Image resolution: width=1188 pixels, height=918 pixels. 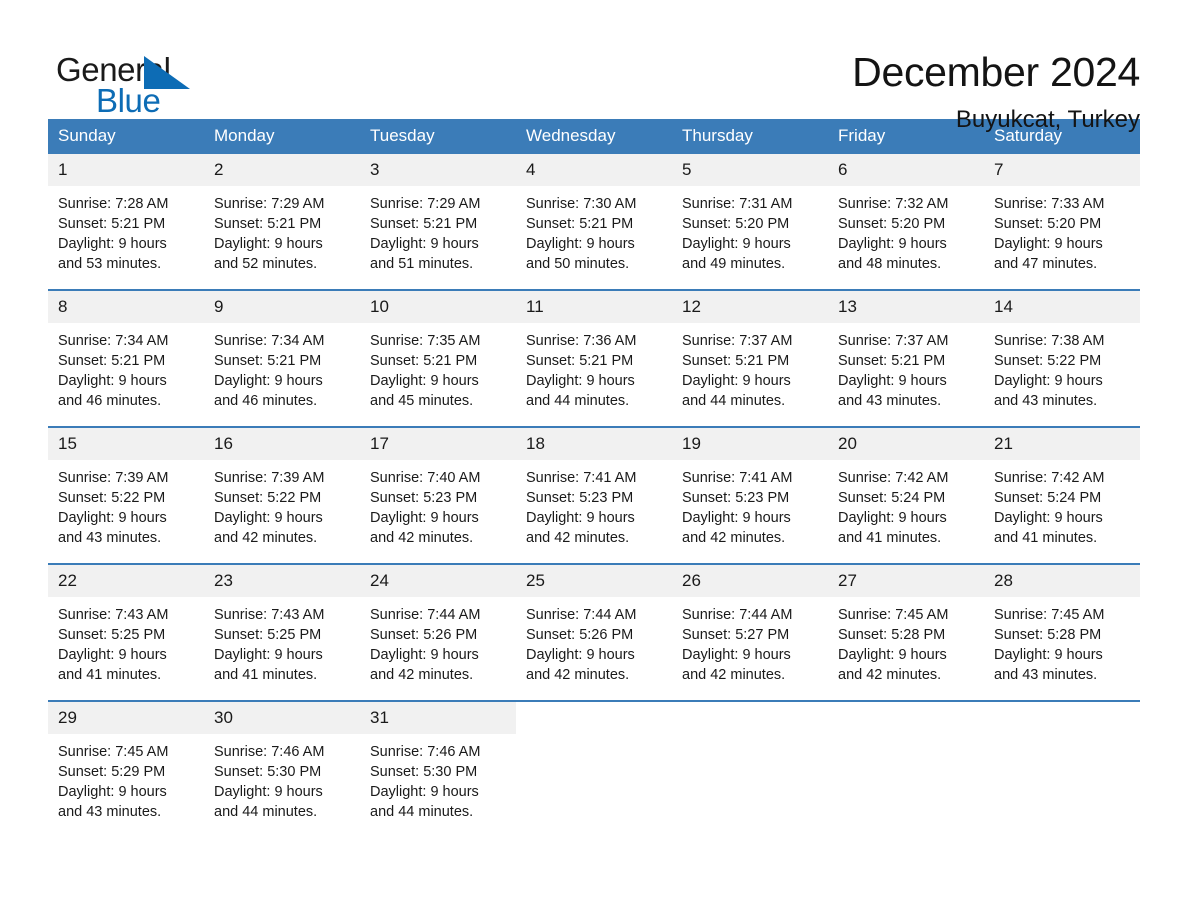 What do you see at coordinates (282, 170) in the screenshot?
I see `day-number: 2` at bounding box center [282, 170].